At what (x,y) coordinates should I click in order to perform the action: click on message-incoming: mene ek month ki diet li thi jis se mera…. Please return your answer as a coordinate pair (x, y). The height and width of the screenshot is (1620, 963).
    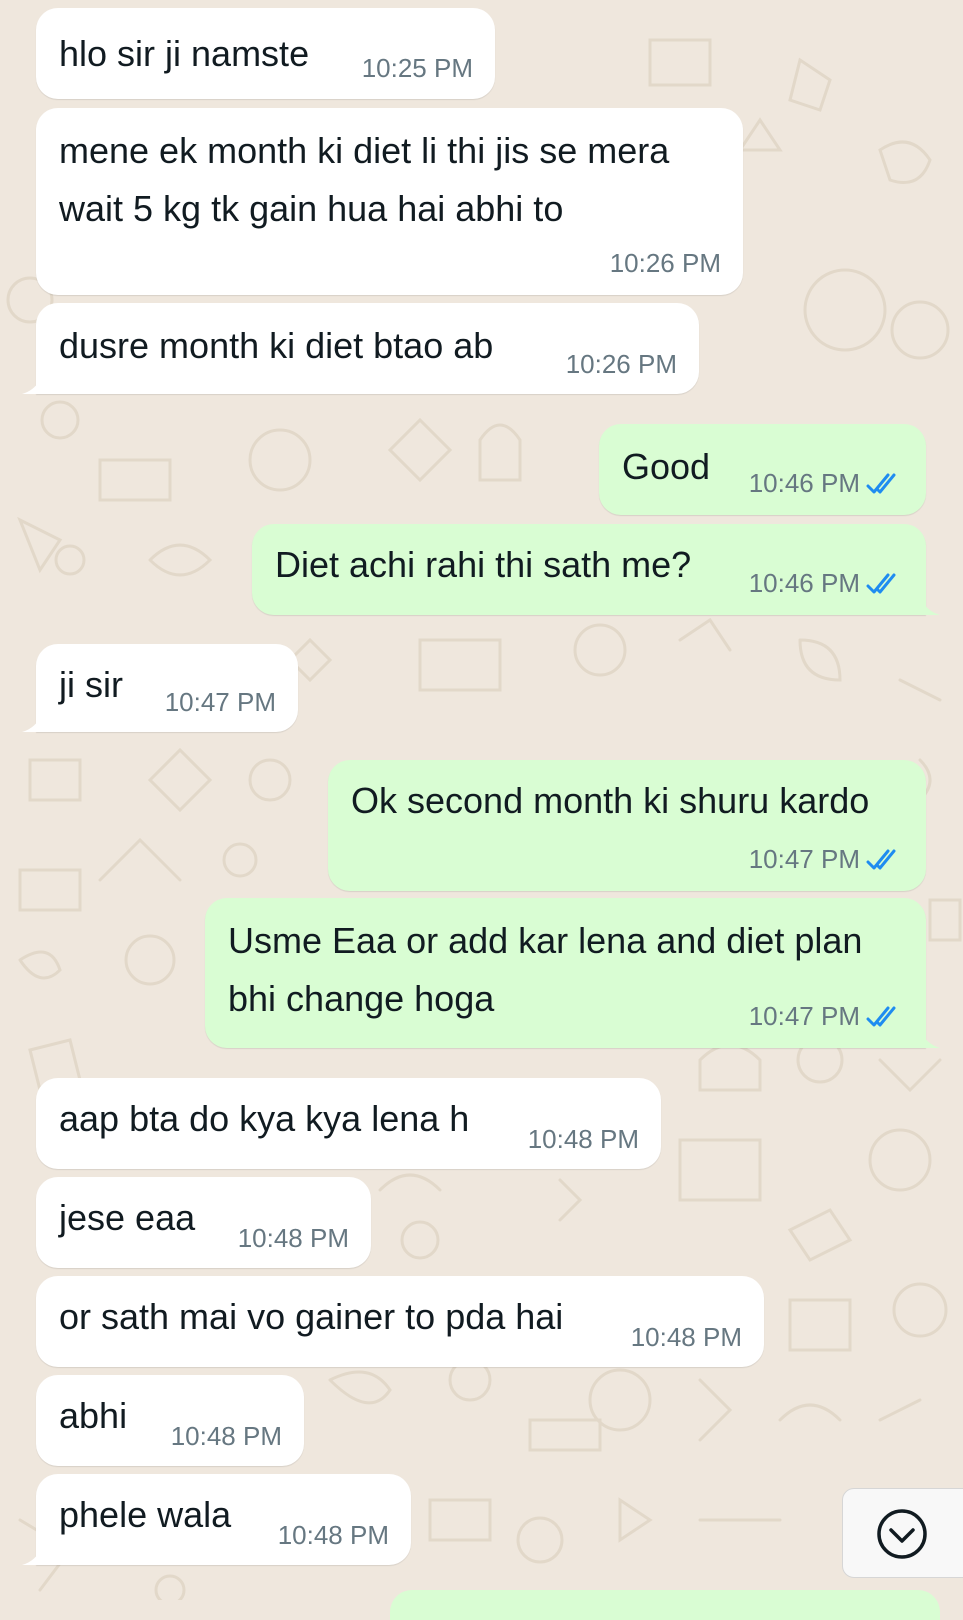
    Looking at the image, I should click on (389, 201).